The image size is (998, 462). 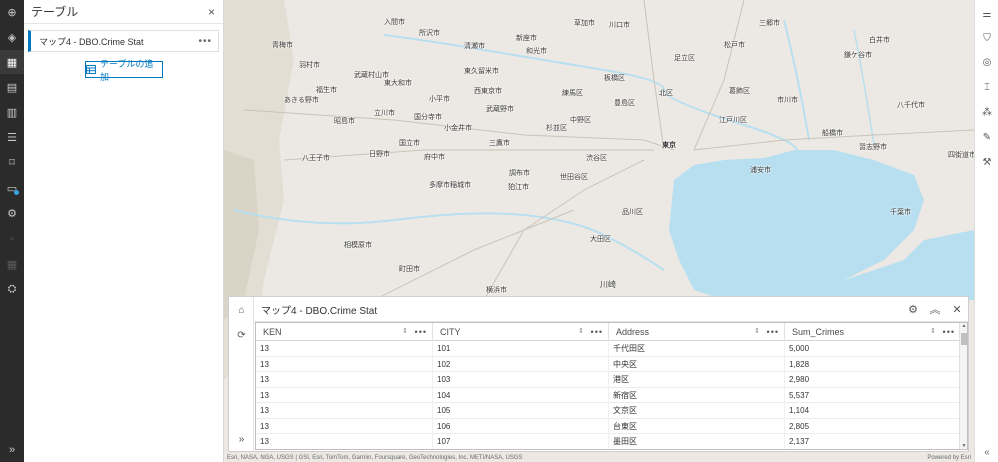 I want to click on map-label: 調布市, so click(x=519, y=173).